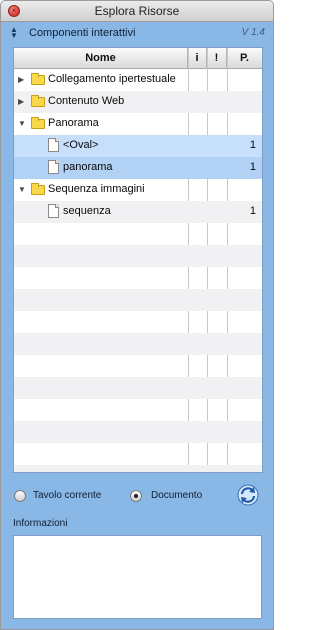 This screenshot has height=630, width=320. I want to click on tree-row: ▶ Contenuto Web, so click(138, 102).